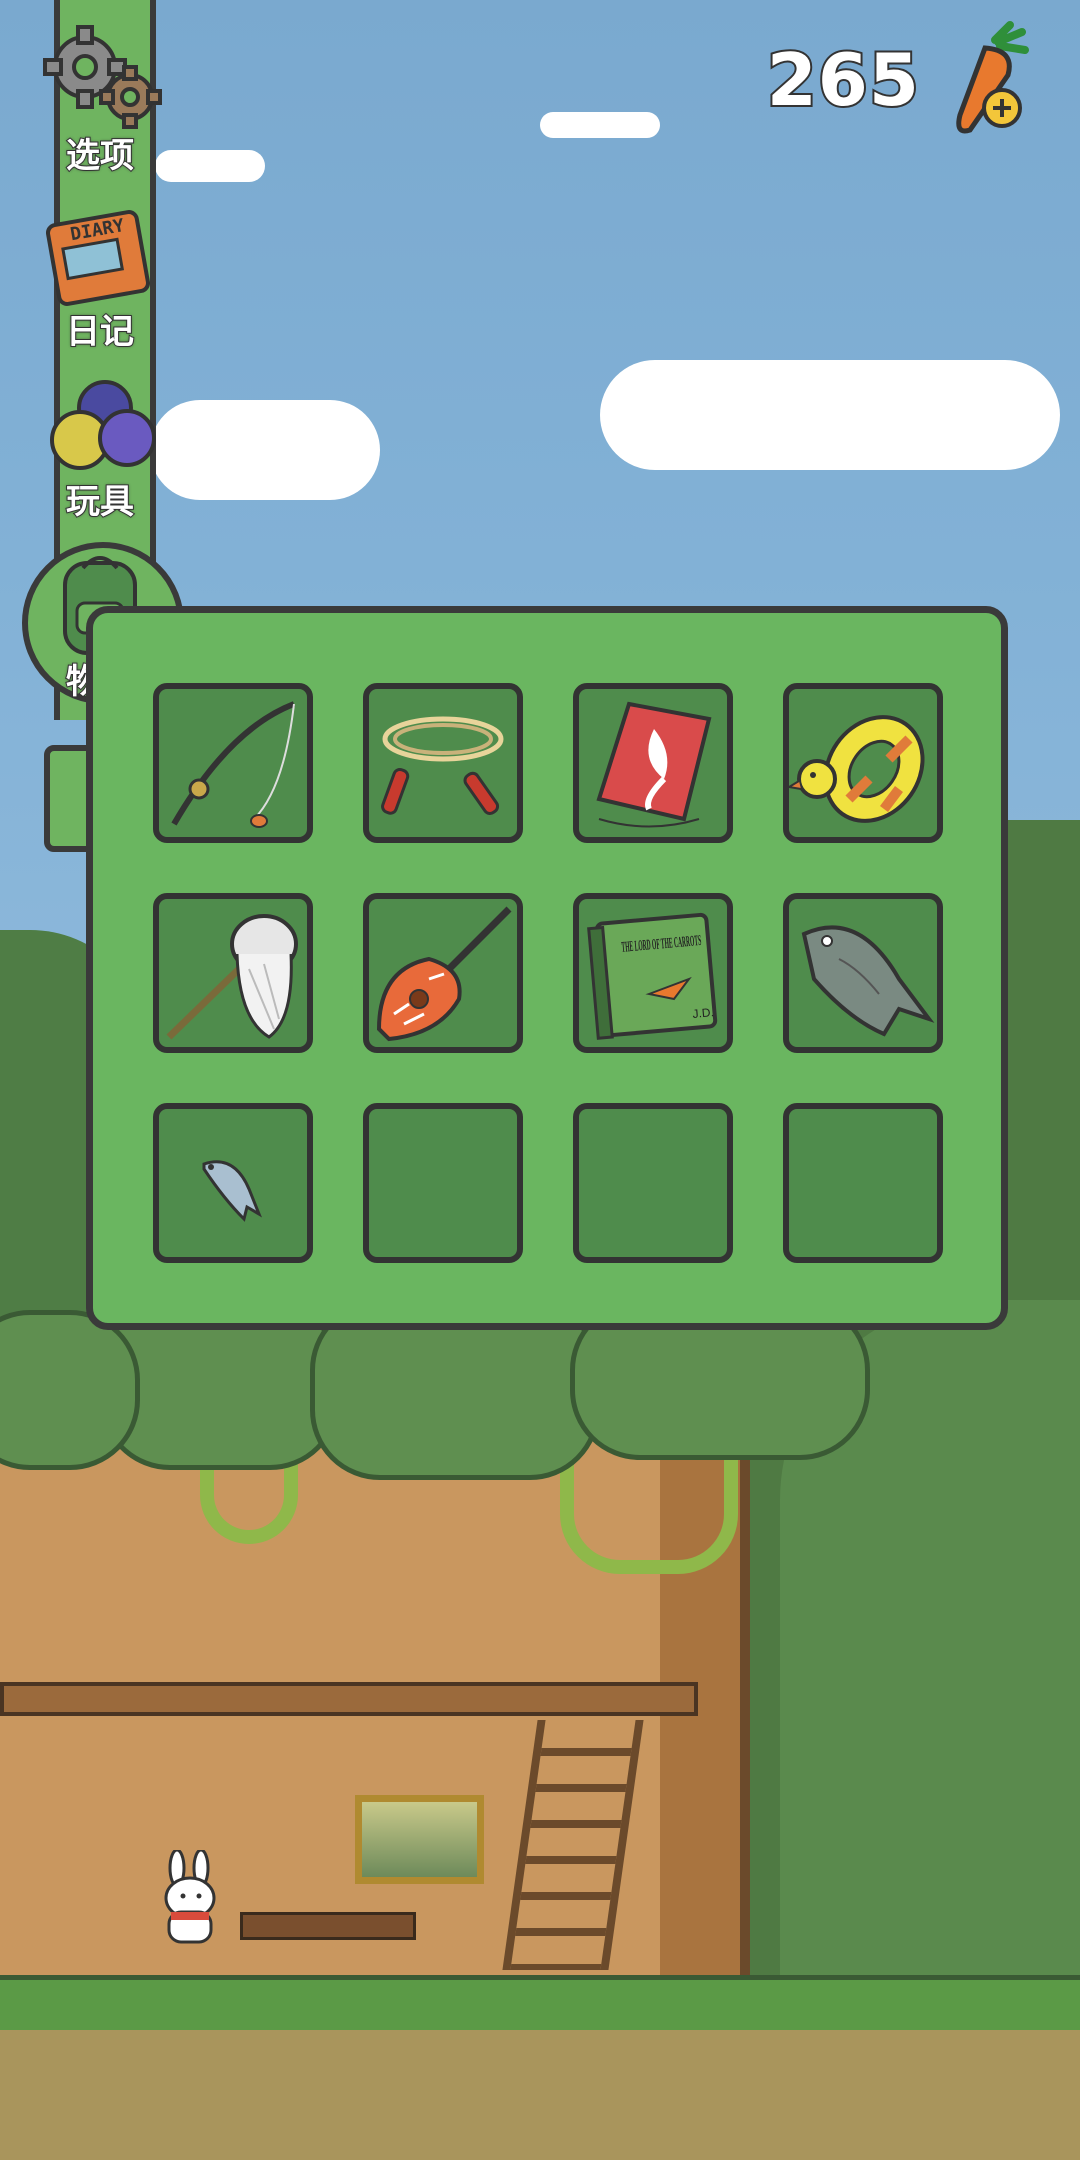 Image resolution: width=1080 pixels, height=2160 pixels. What do you see at coordinates (98, 258) in the screenshot?
I see `diary-book-icon: DIARY` at bounding box center [98, 258].